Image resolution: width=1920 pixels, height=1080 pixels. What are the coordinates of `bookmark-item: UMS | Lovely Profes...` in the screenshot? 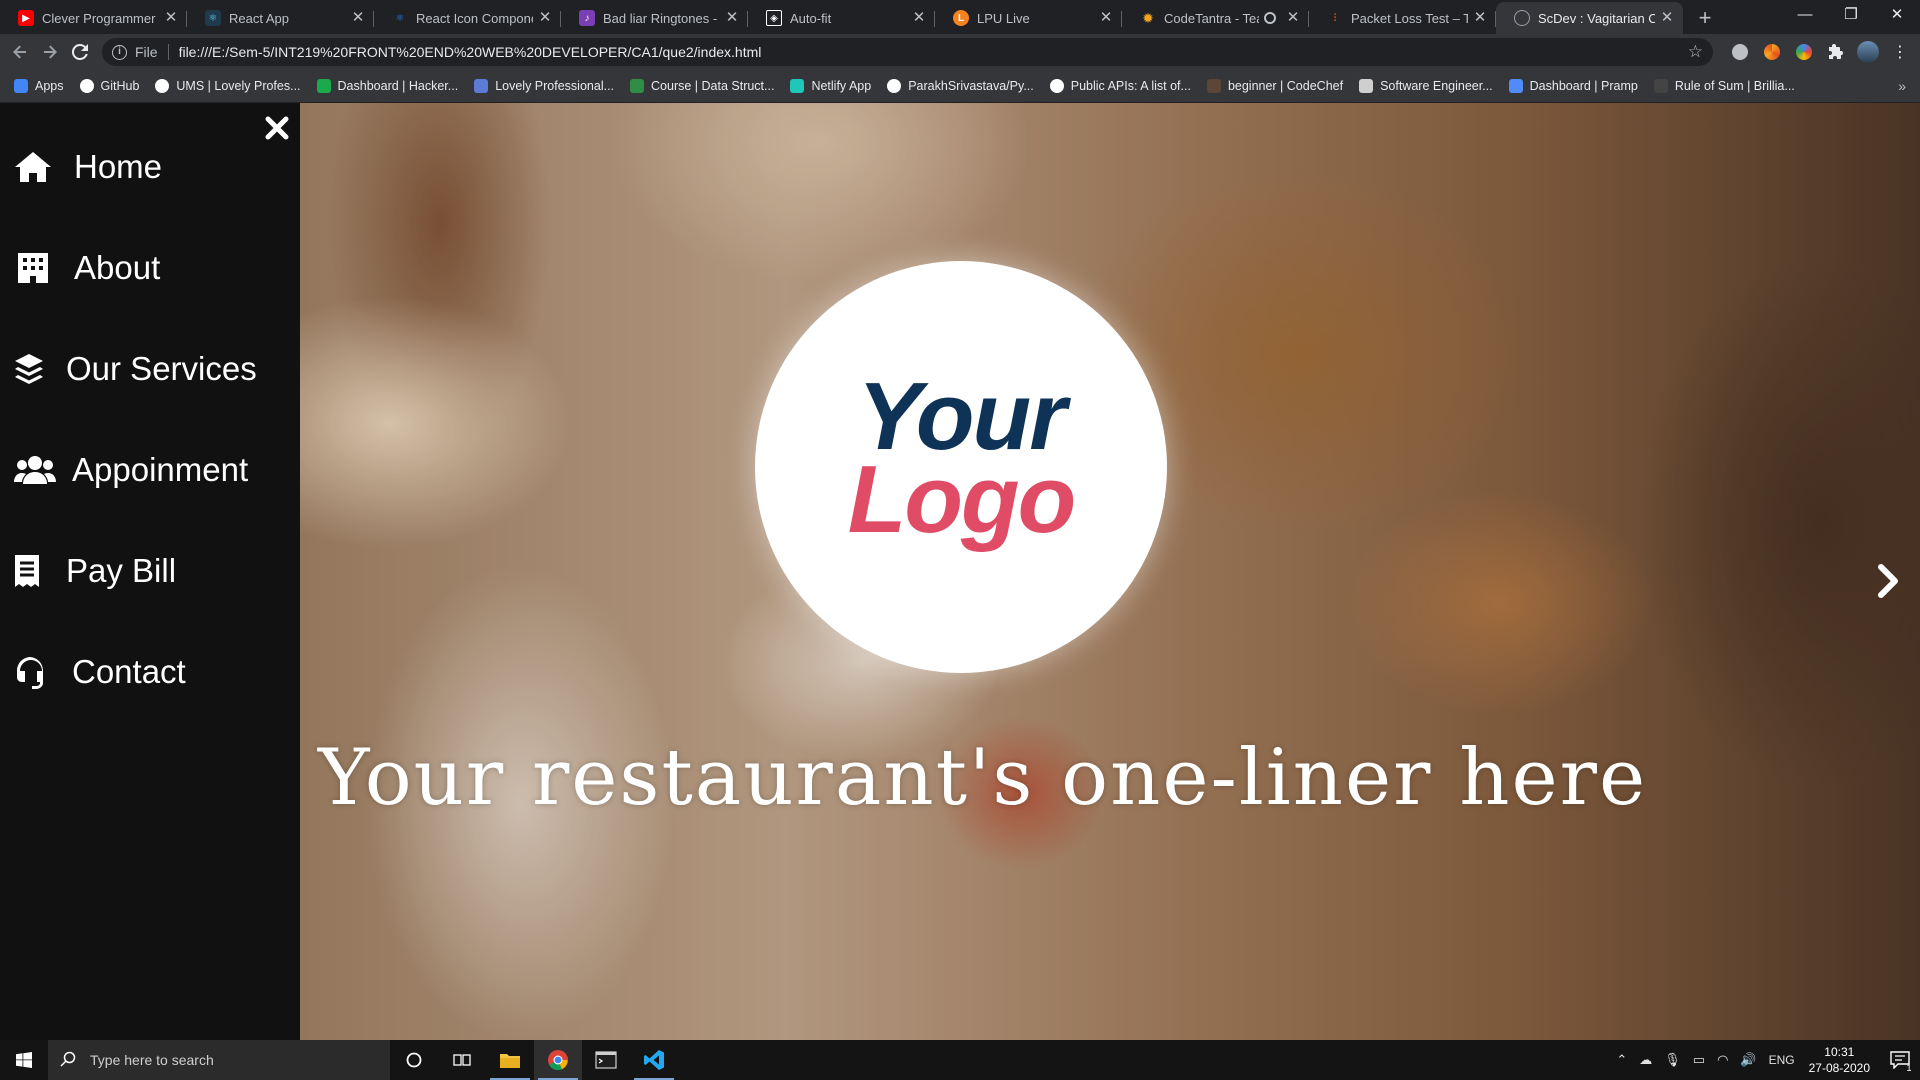 It's located at (228, 86).